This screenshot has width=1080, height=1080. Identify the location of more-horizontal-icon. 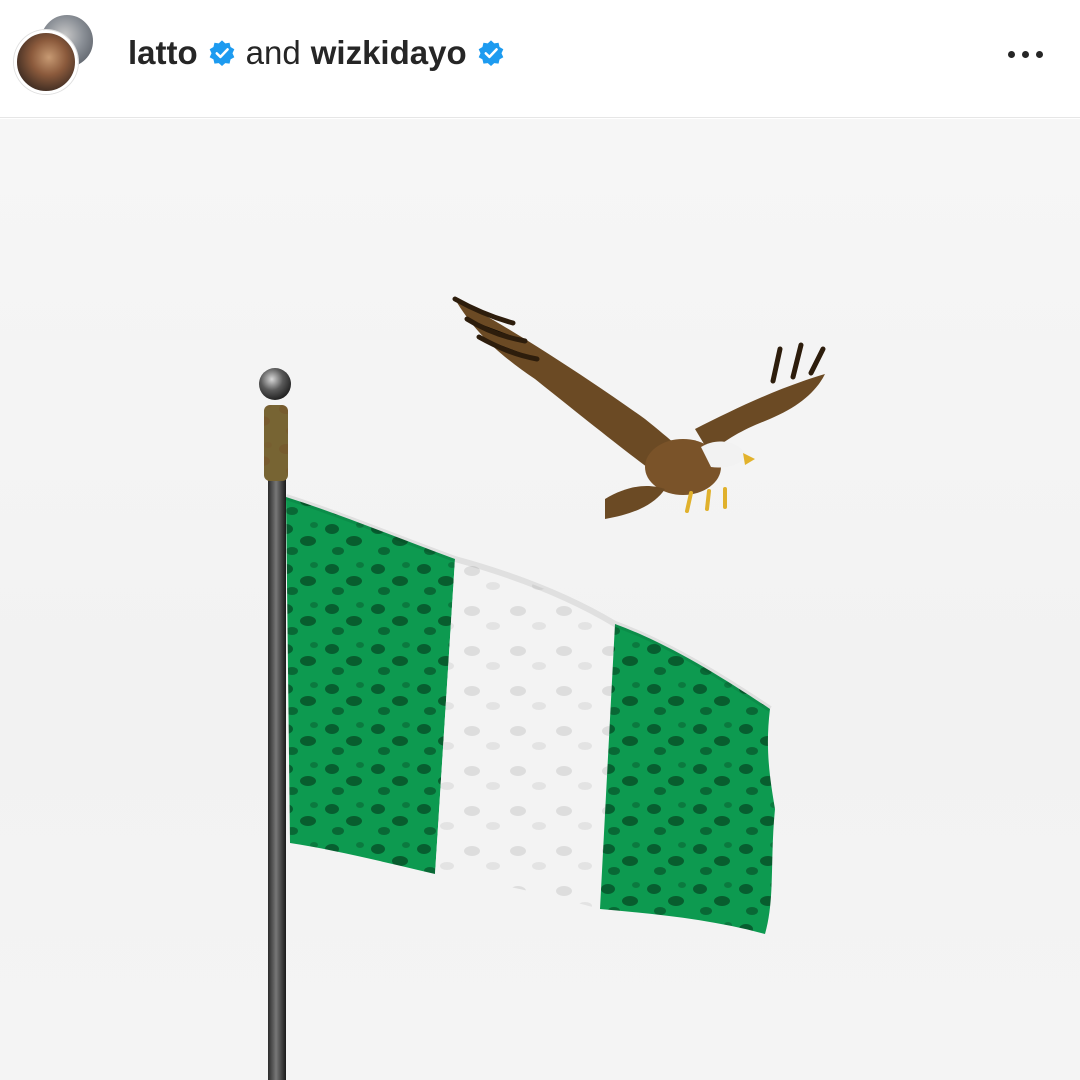
(1011, 54).